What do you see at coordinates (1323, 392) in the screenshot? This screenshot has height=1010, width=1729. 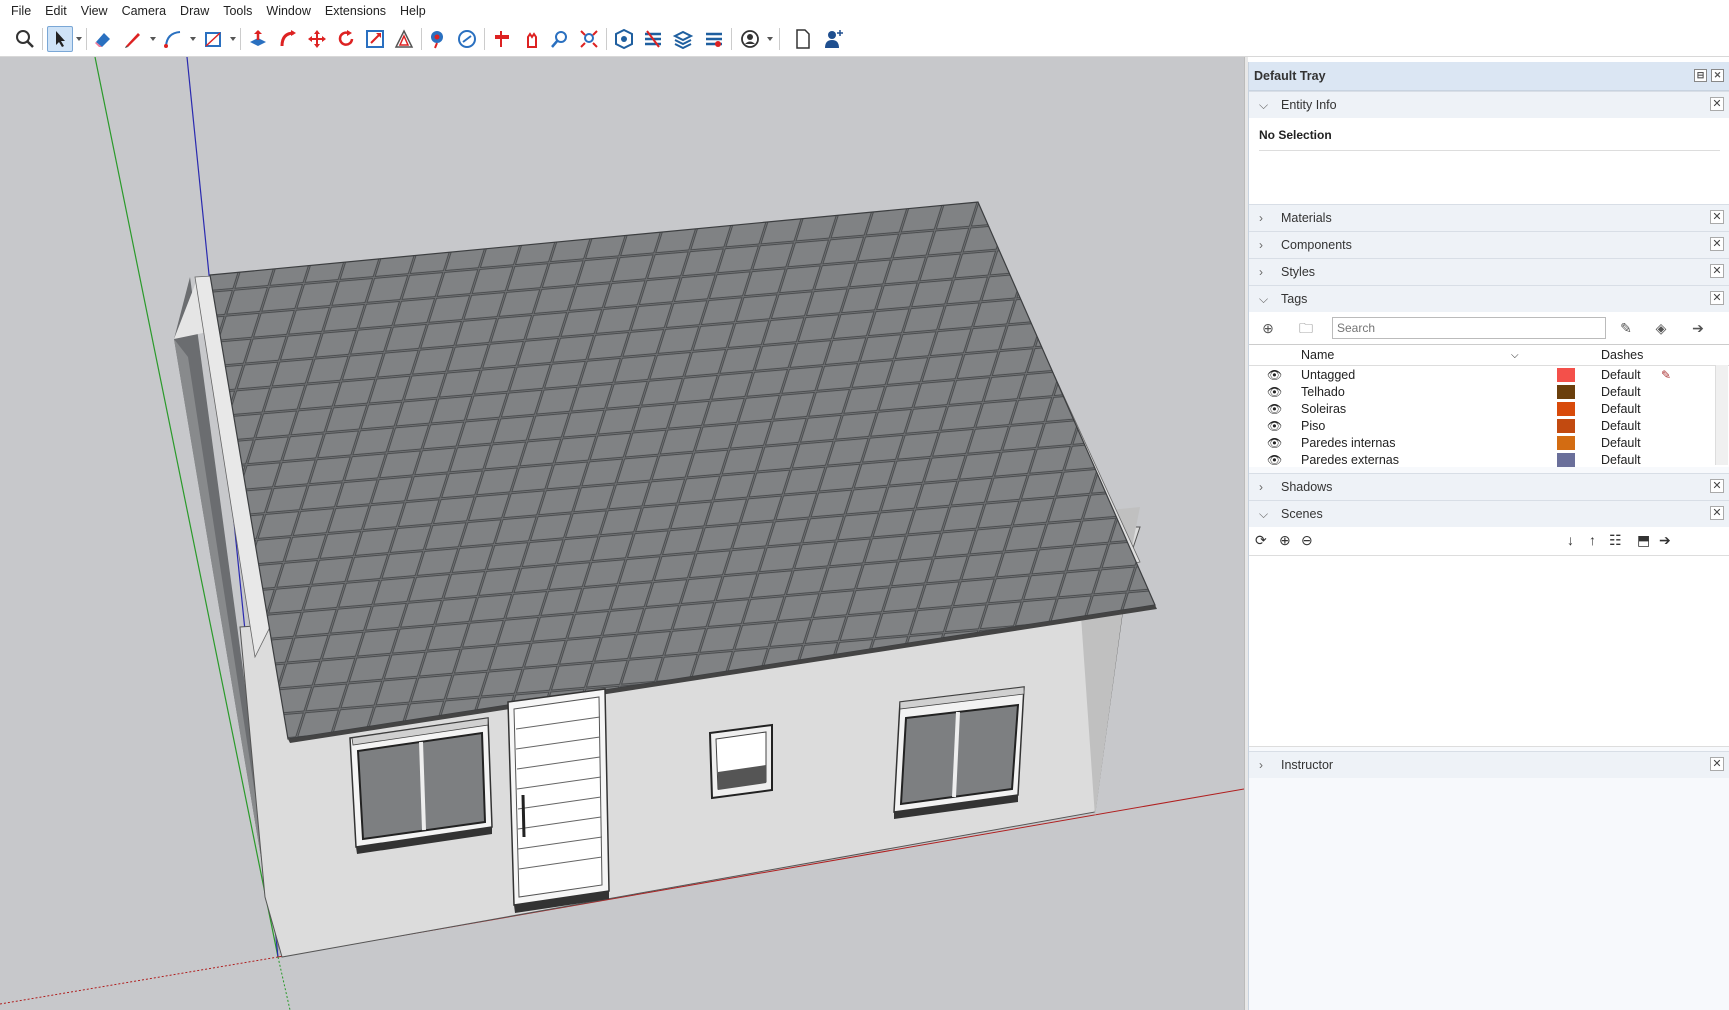 I see `tag-name: Telhado` at bounding box center [1323, 392].